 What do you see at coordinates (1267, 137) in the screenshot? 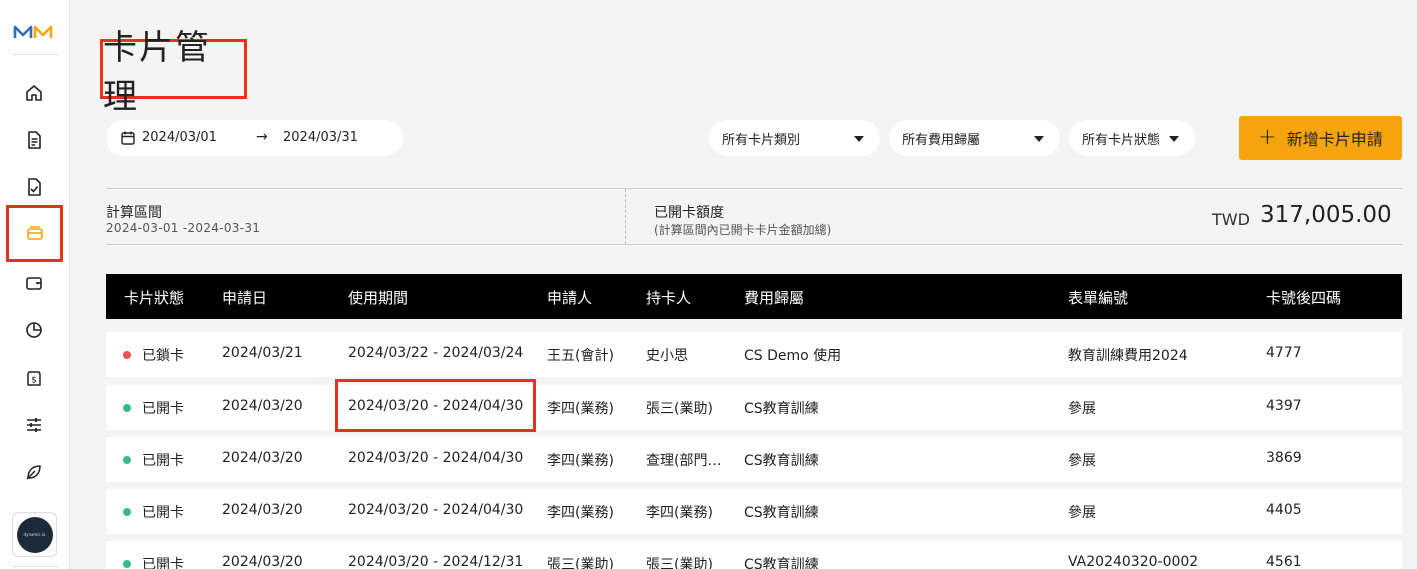
I see `plus-icon: +` at bounding box center [1267, 137].